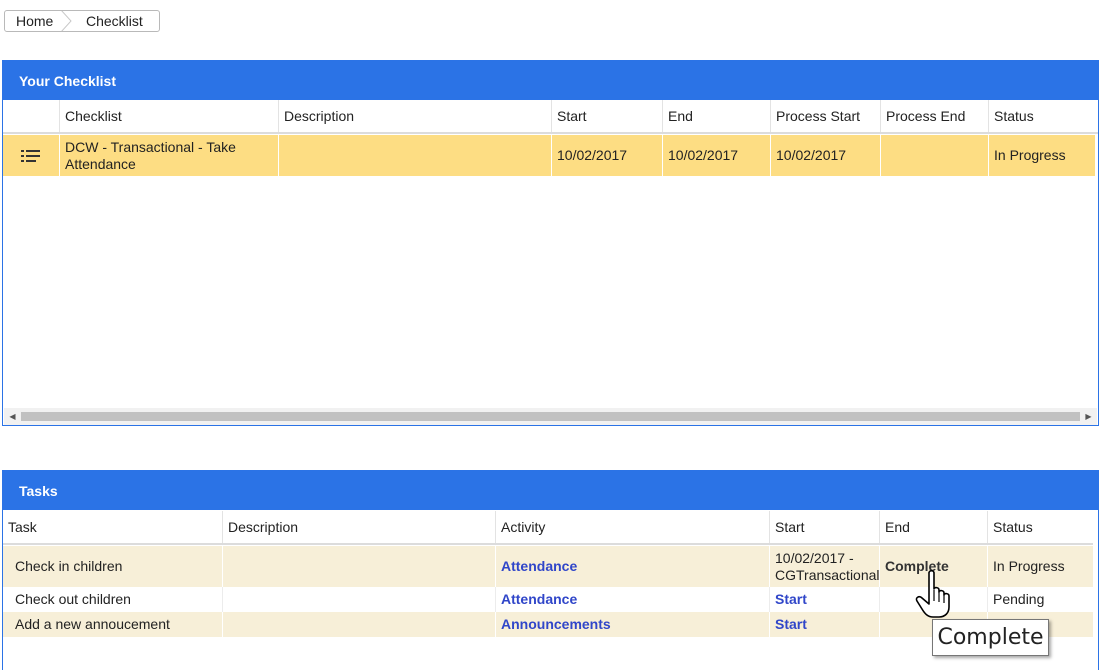 This screenshot has width=1108, height=670. I want to click on tooltip-text: Complete, so click(990, 637).